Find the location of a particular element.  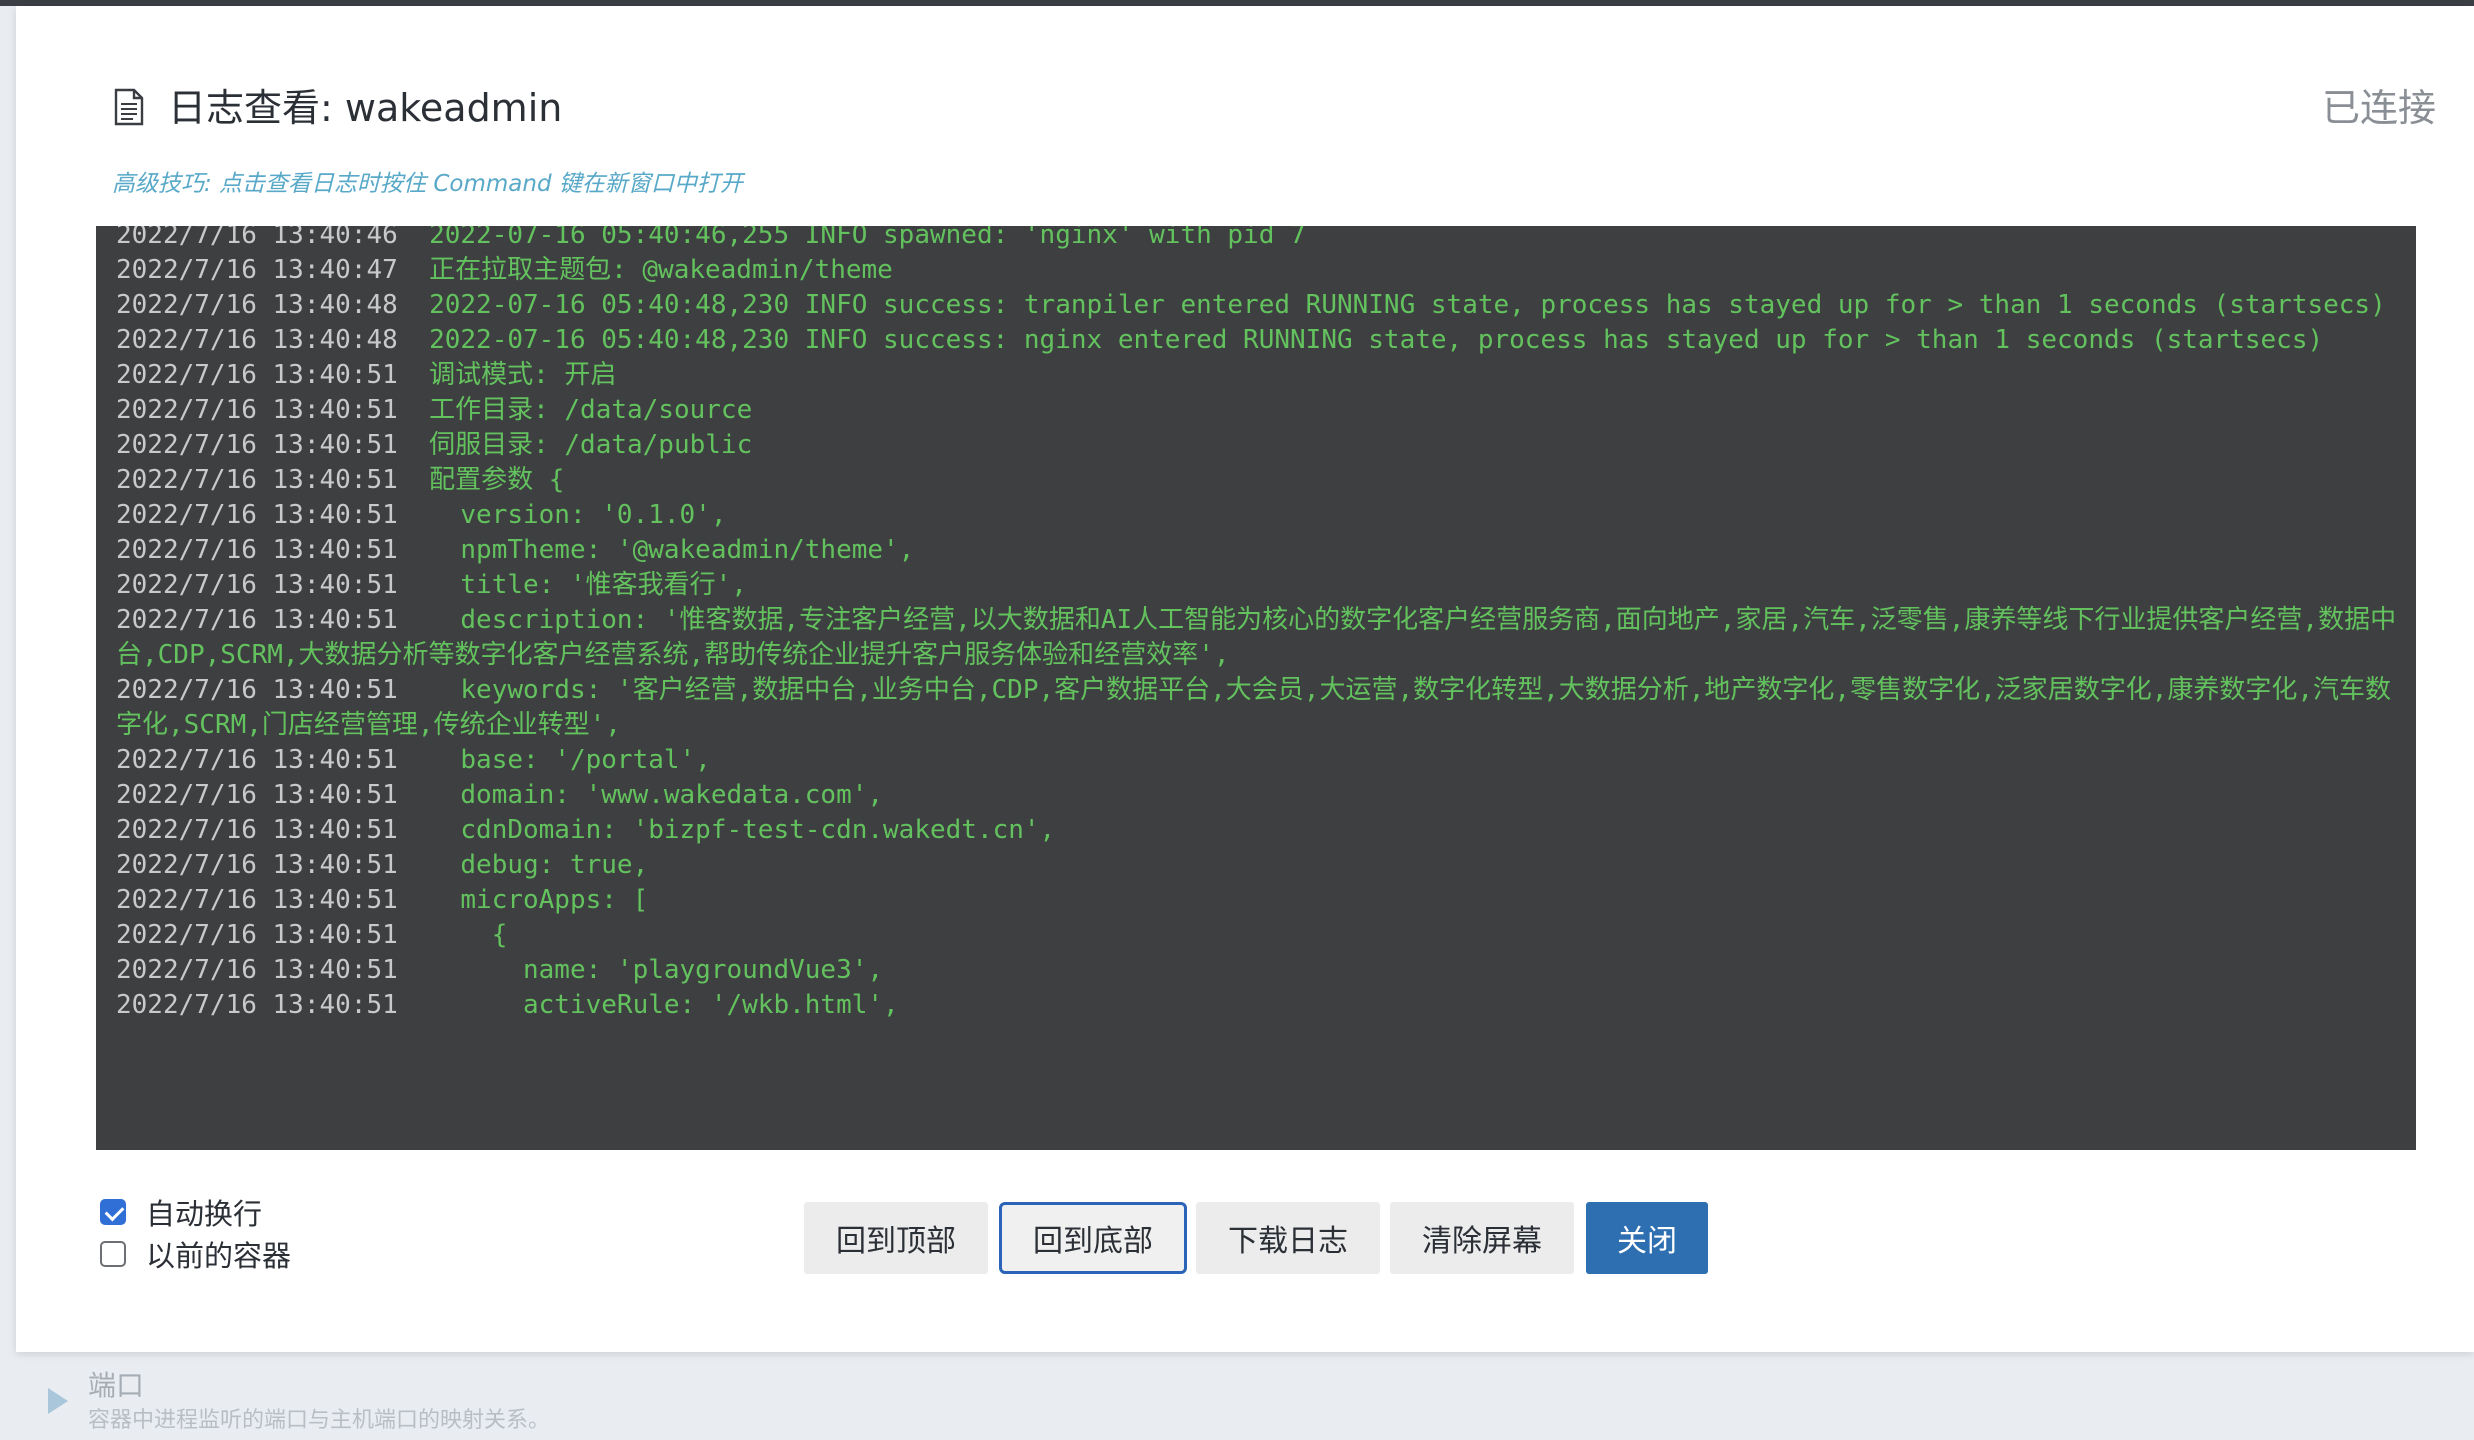

log-line: 2022/7/16 13:40:51 base: '/portal', is located at coordinates (1261, 760).